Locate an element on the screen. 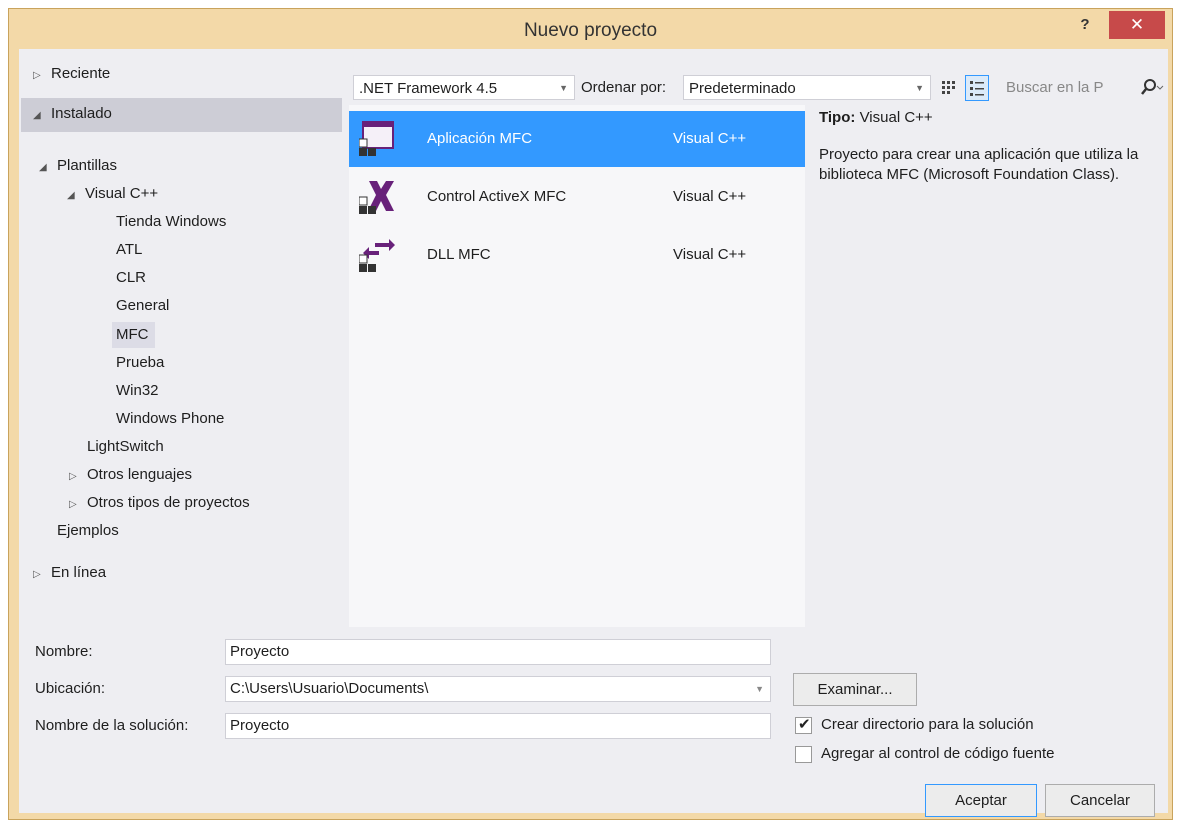  close-icon: ✕ is located at coordinates (1137, 24).